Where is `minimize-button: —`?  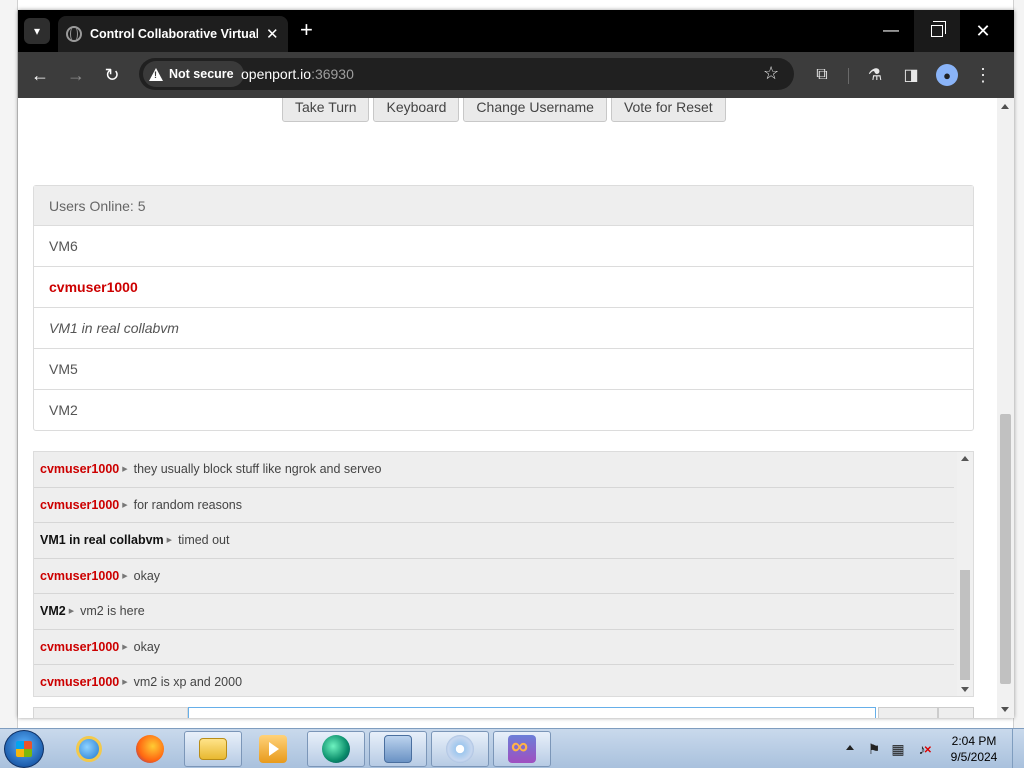
minimize-button: — is located at coordinates (891, 31).